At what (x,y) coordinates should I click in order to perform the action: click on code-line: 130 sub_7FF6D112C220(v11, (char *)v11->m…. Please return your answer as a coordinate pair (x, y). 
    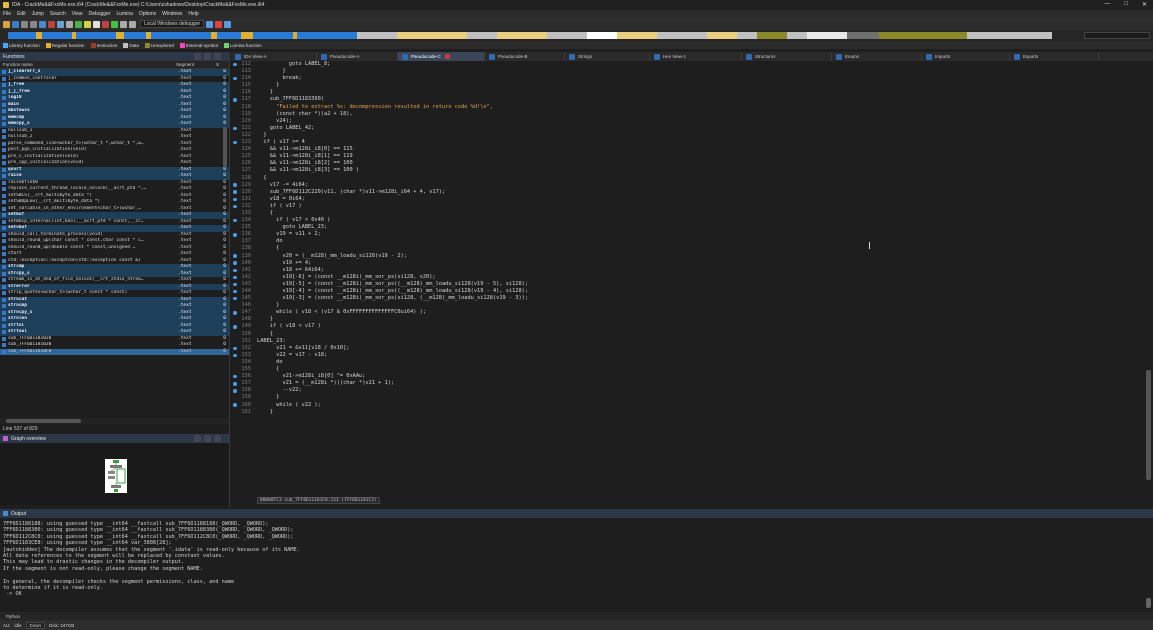
    Looking at the image, I should click on (692, 192).